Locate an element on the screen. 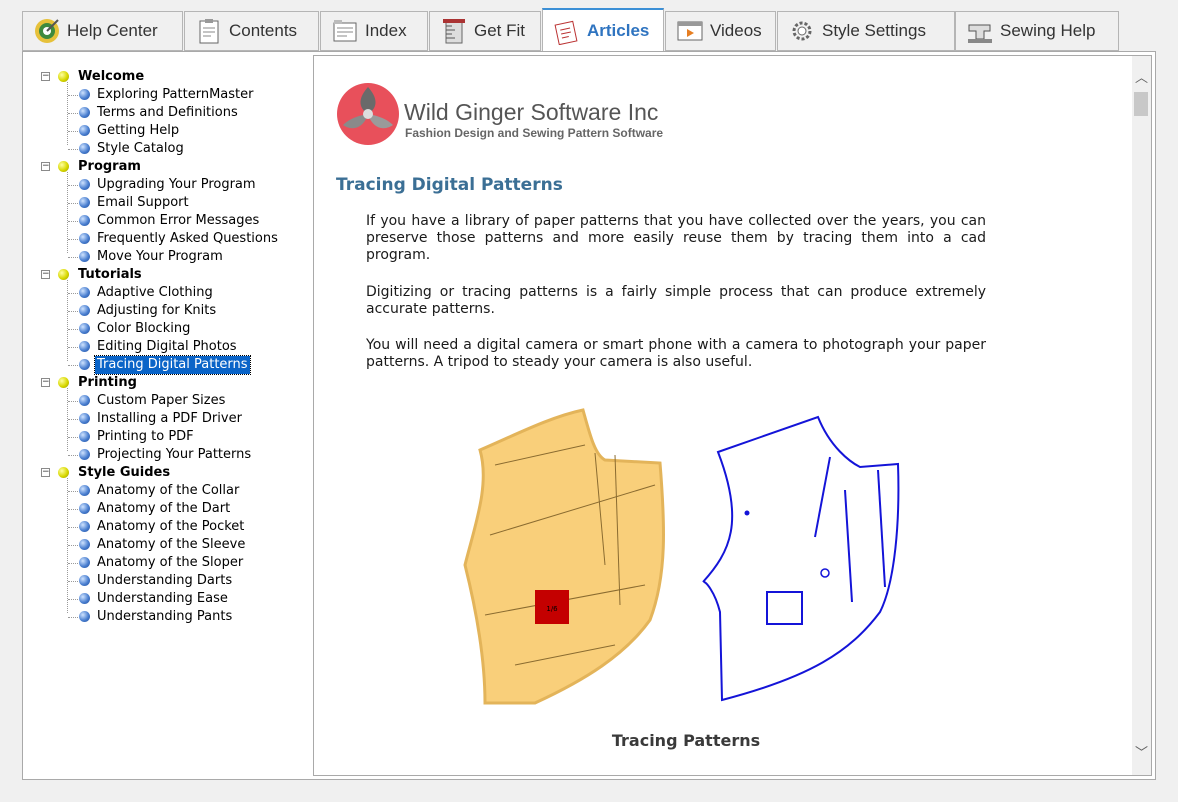  tree-item-label: Understanding Darts is located at coordinates (165, 580).